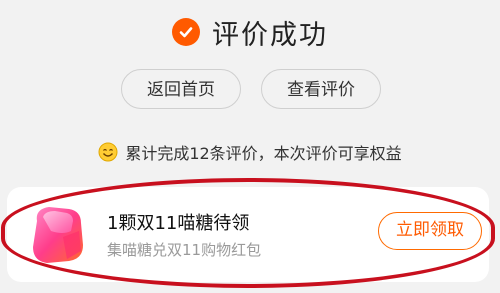 The width and height of the screenshot is (500, 293). Describe the element at coordinates (321, 89) in the screenshot. I see `view-review-button: 查看评价` at that location.